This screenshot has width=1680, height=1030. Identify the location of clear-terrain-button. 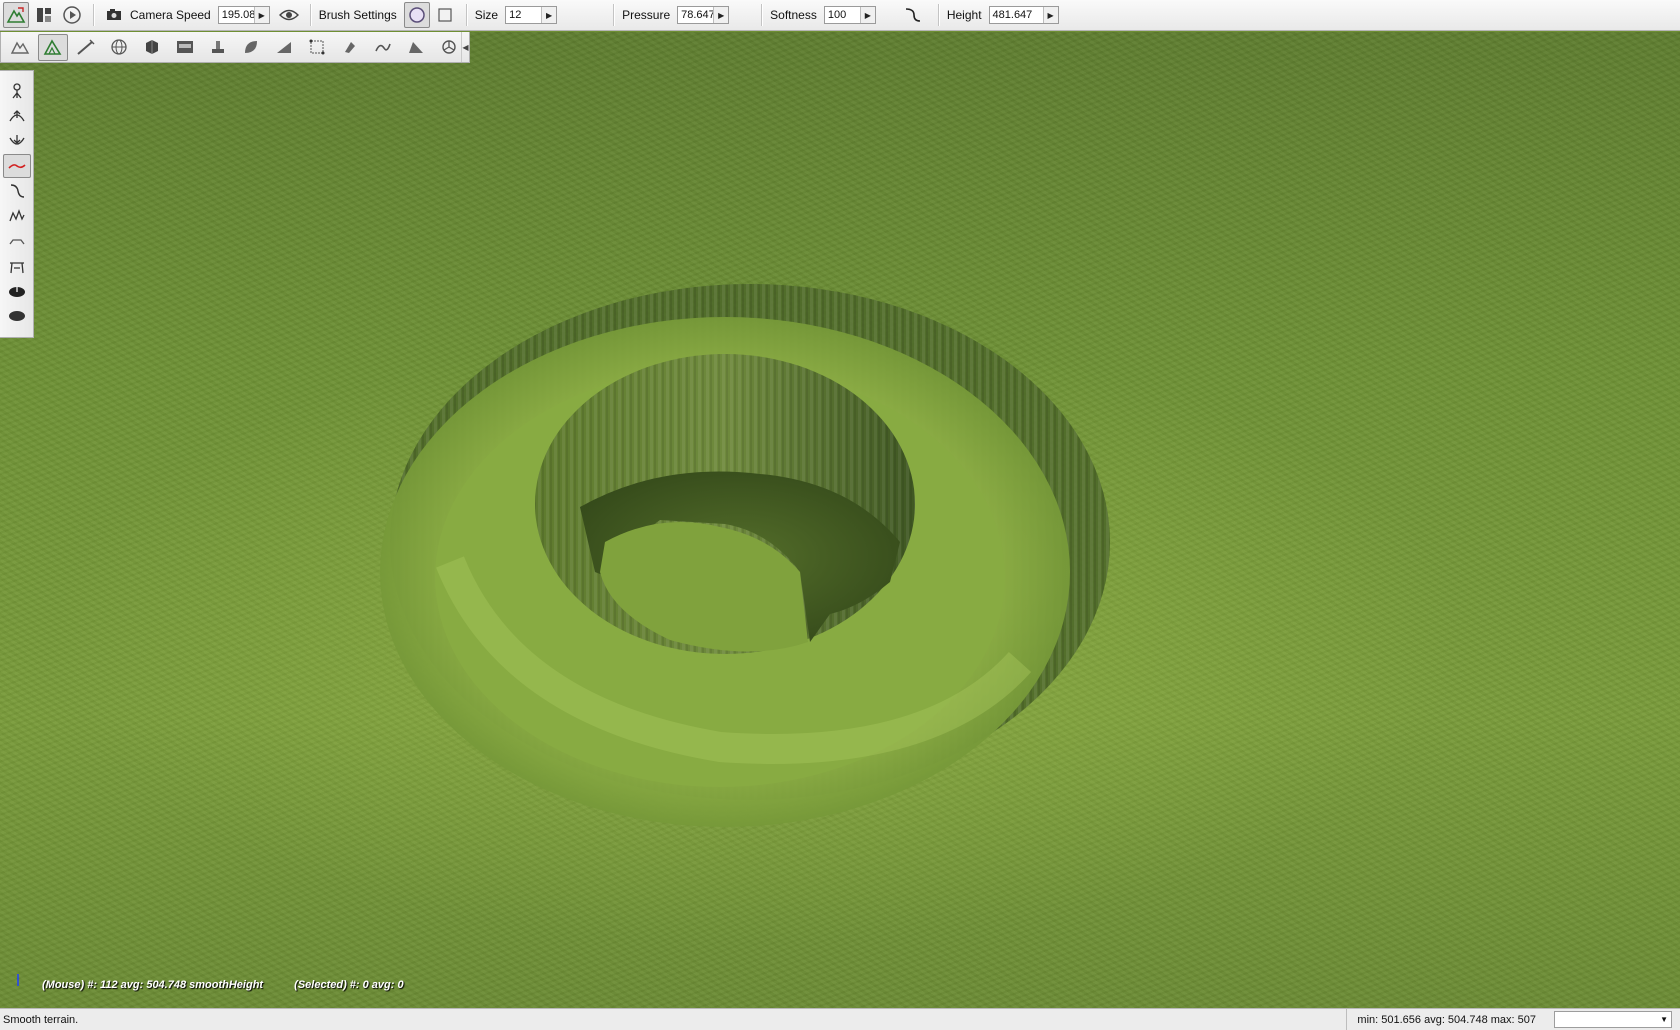
(17, 291).